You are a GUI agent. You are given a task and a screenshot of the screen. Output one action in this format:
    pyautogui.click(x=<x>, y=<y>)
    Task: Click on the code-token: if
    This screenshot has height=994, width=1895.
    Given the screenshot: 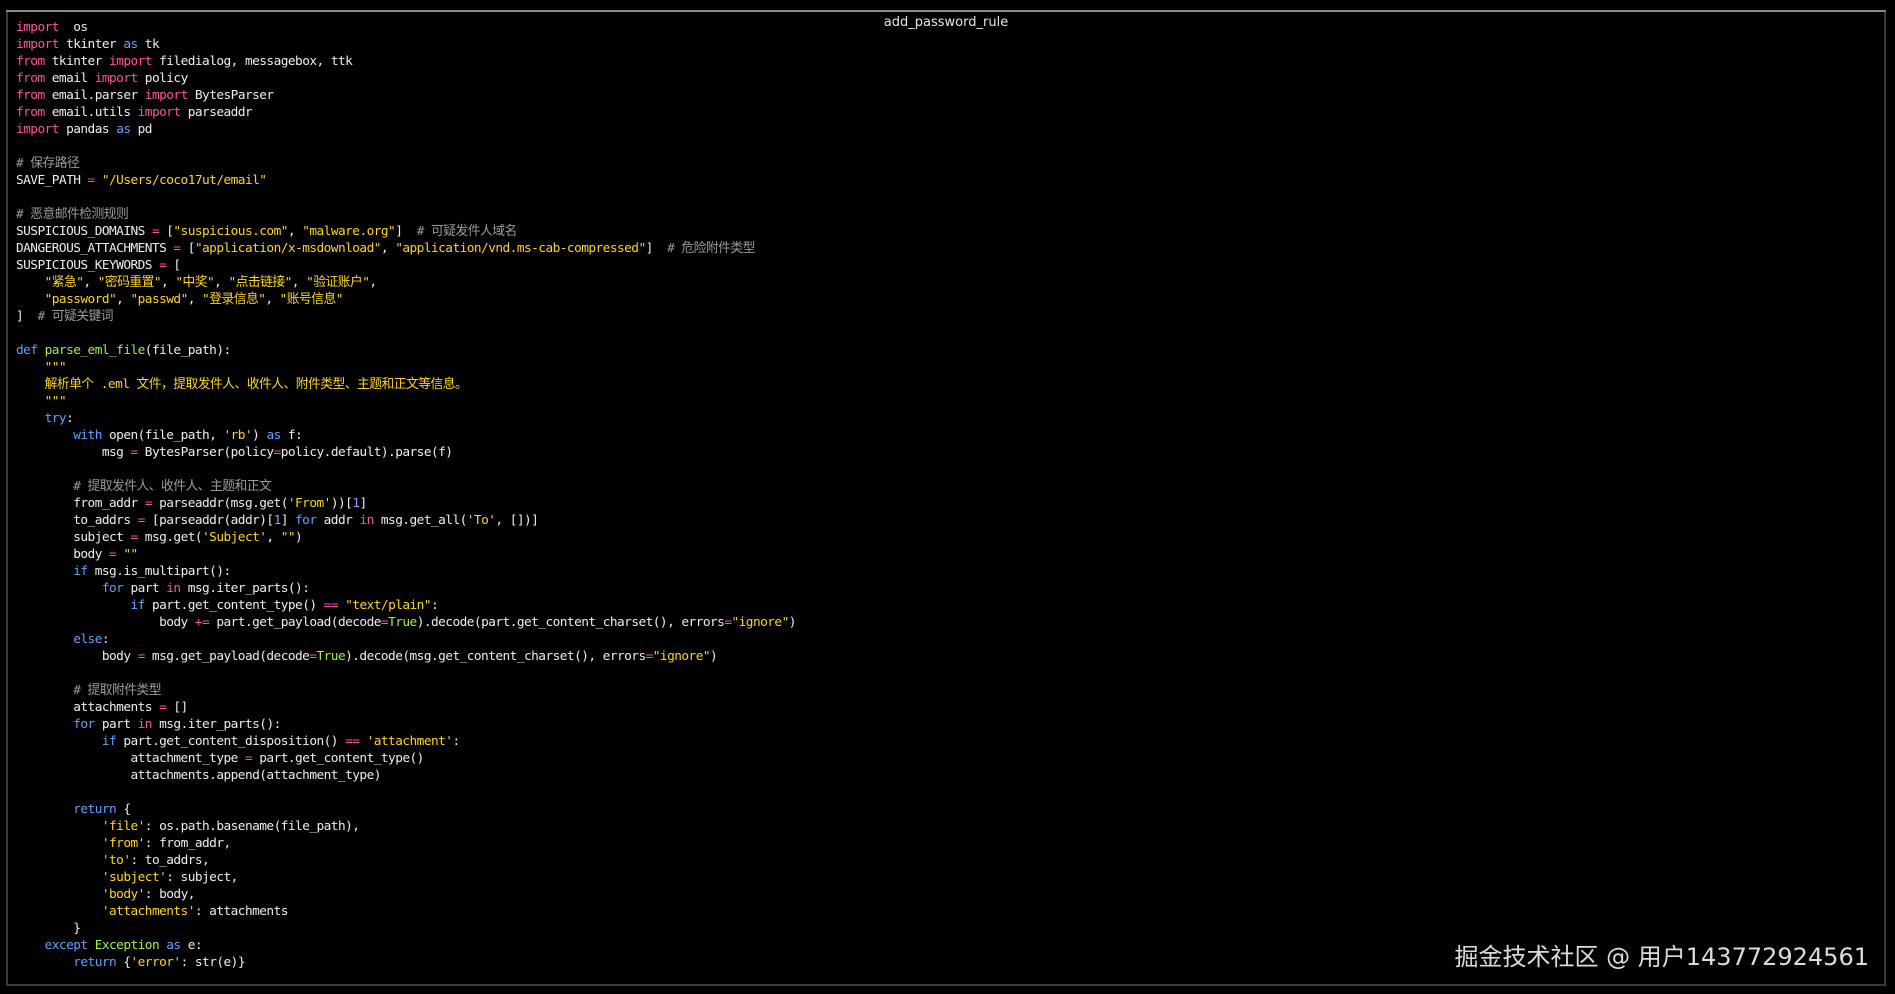 What is the action you would take?
    pyautogui.click(x=80, y=571)
    